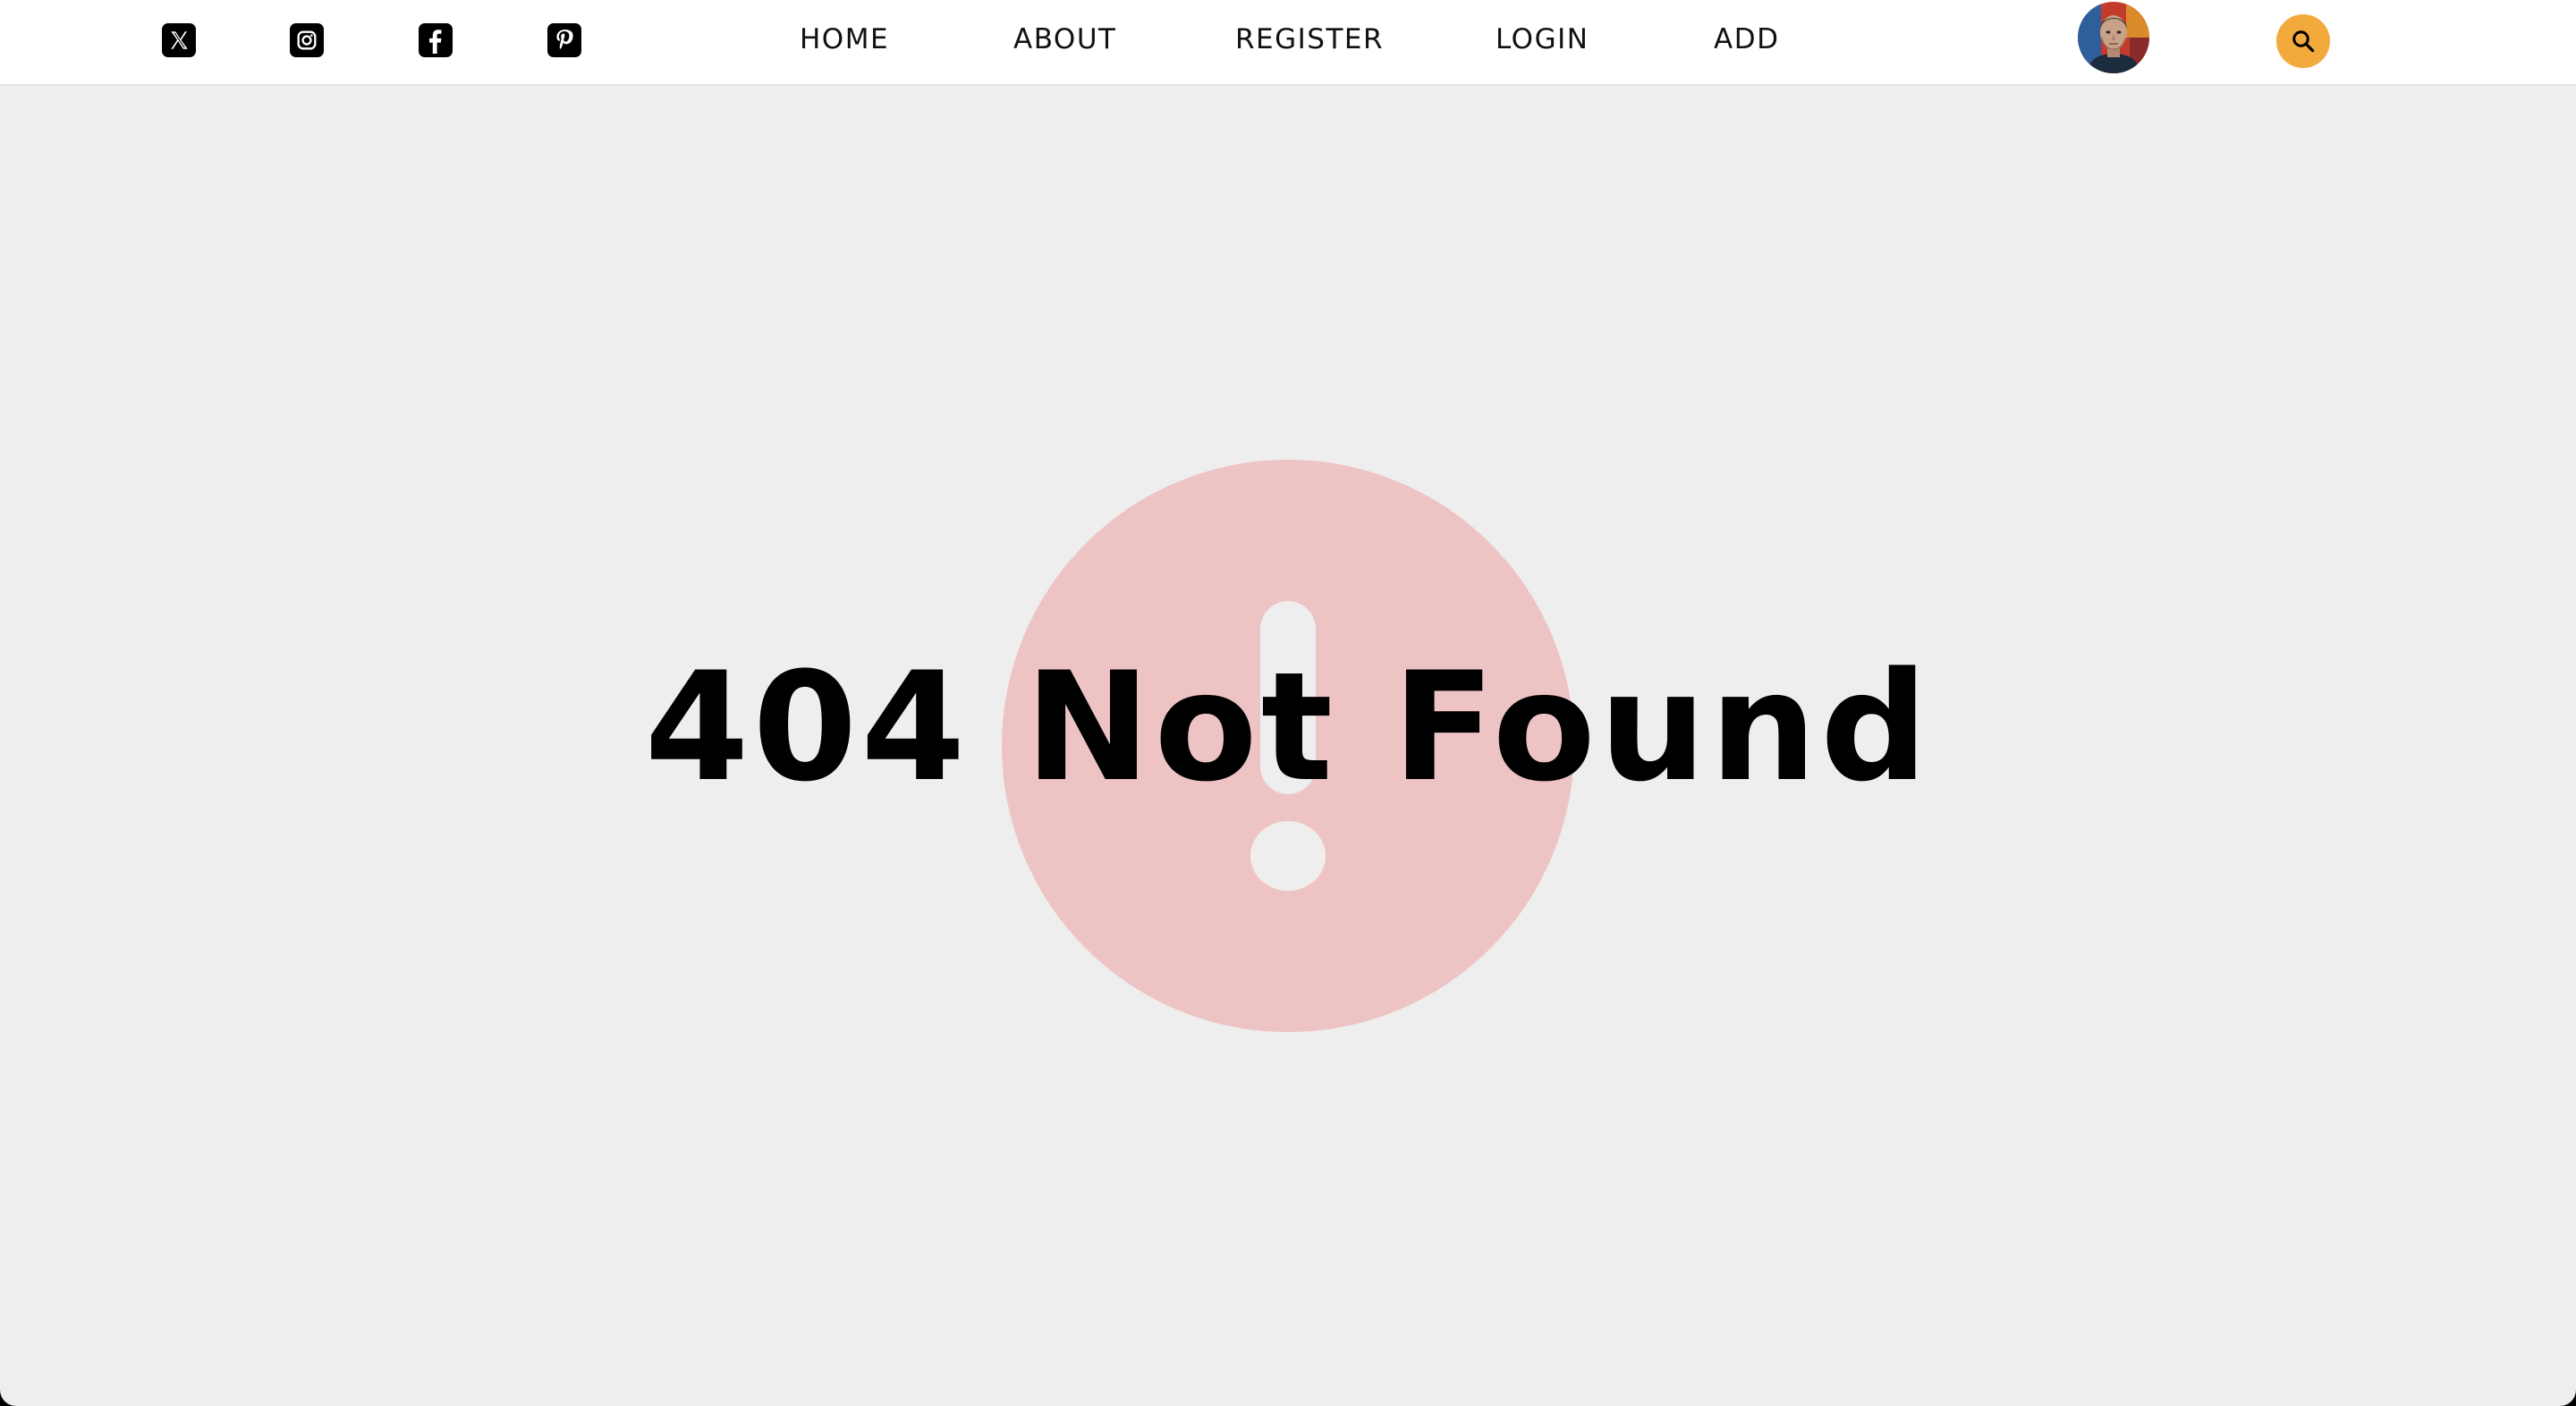 This screenshot has width=2576, height=1406. Describe the element at coordinates (1309, 39) in the screenshot. I see `nav-register-link: REGISTER` at that location.